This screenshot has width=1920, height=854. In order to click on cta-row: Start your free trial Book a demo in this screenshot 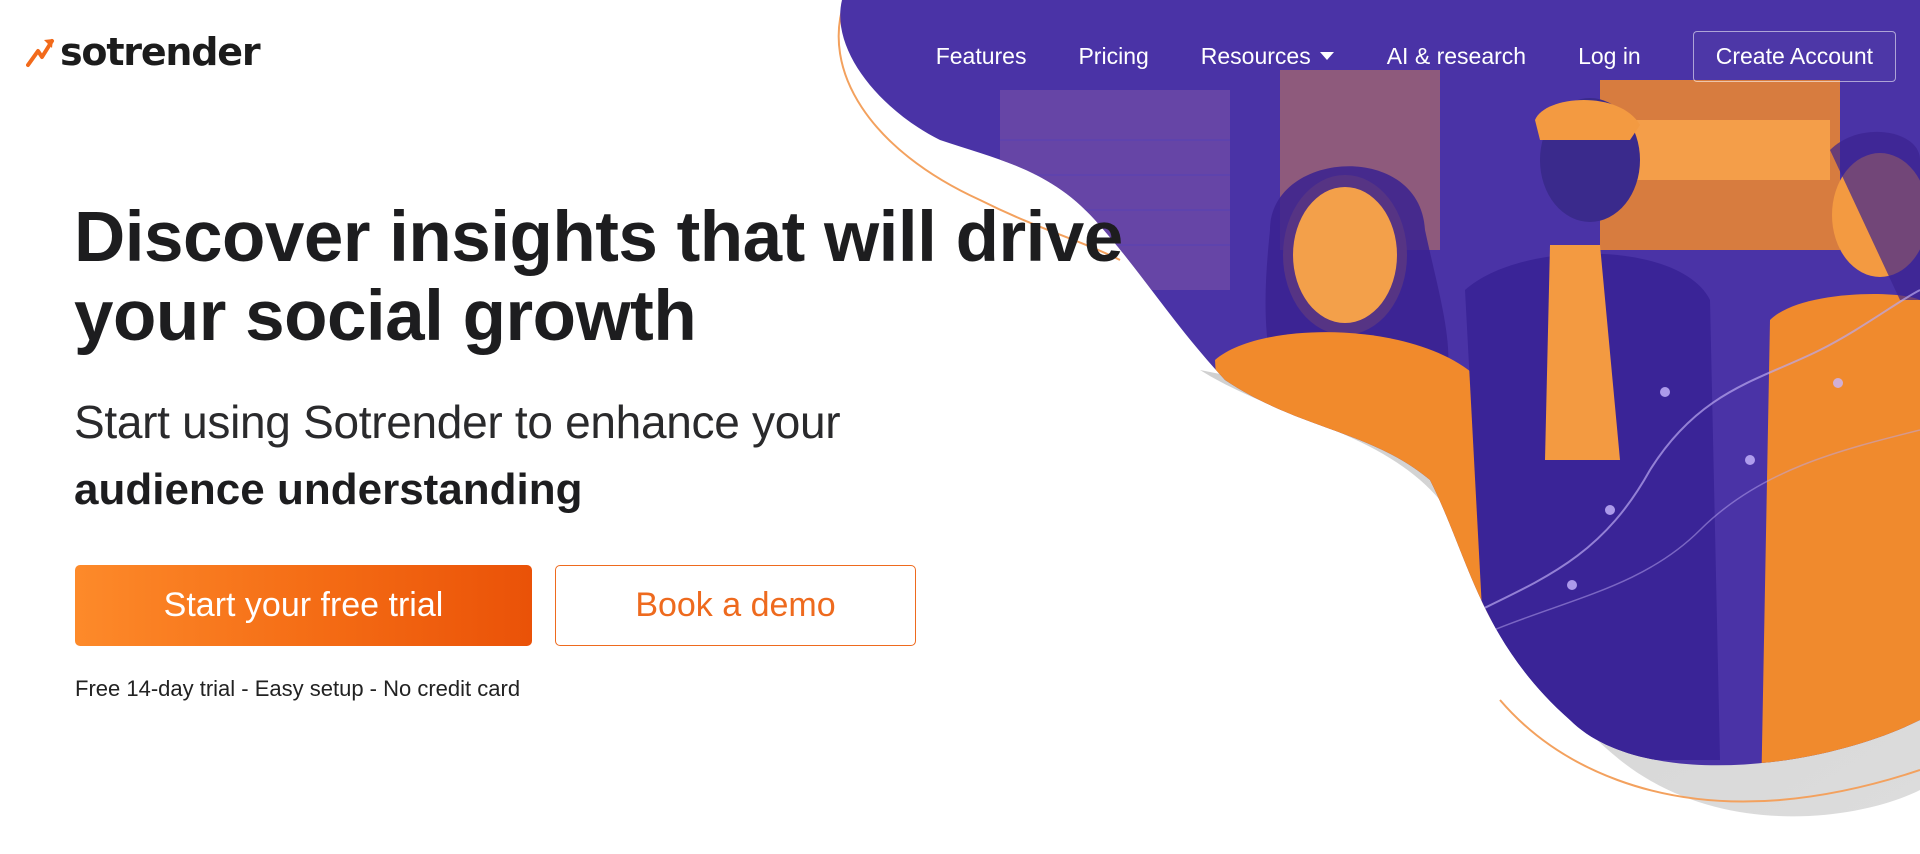, I will do `click(495, 605)`.